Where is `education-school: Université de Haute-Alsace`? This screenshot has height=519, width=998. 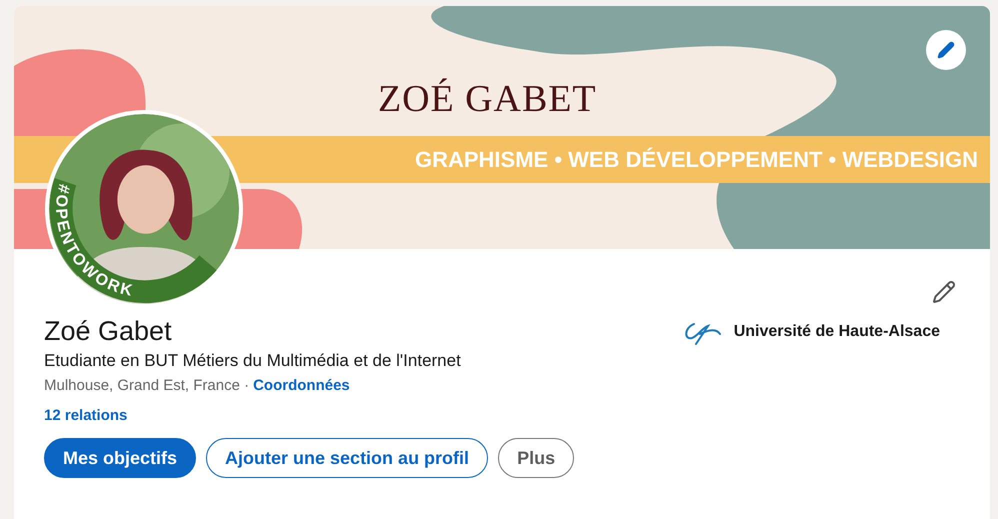
education-school: Université de Haute-Alsace is located at coordinates (837, 332).